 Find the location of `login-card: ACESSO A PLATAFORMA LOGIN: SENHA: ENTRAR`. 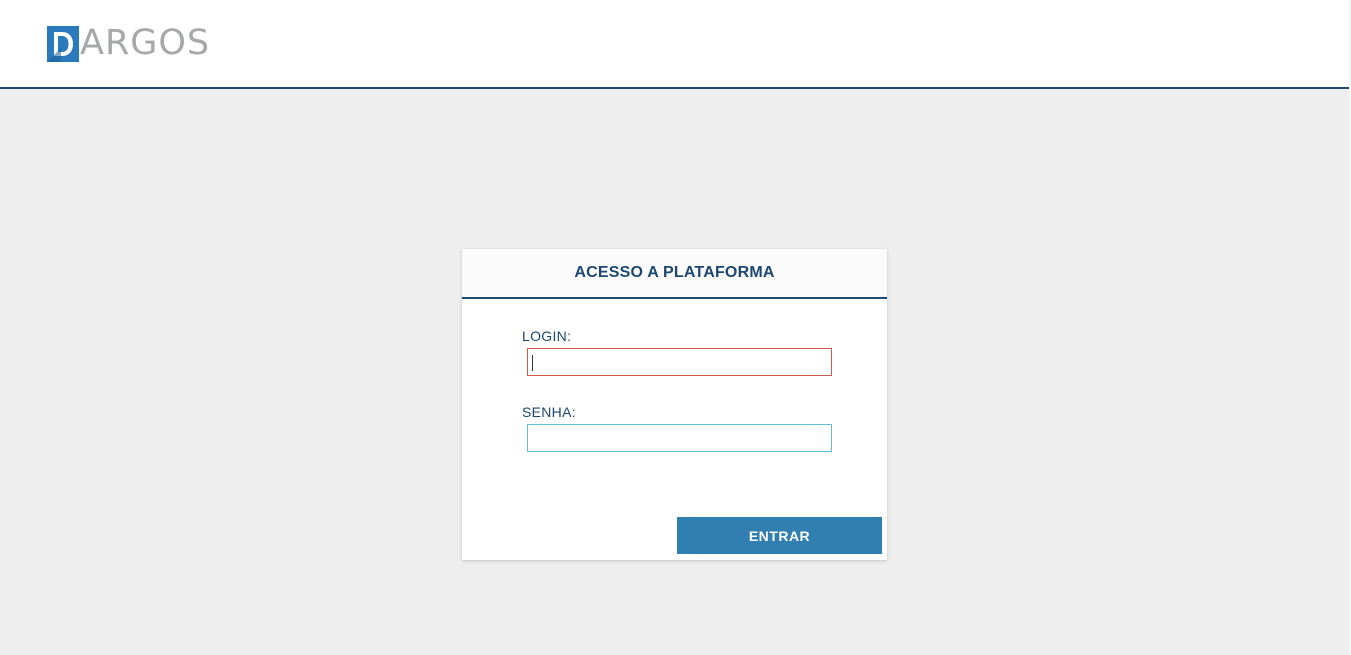

login-card: ACESSO A PLATAFORMA LOGIN: SENHA: ENTRAR is located at coordinates (674, 404).